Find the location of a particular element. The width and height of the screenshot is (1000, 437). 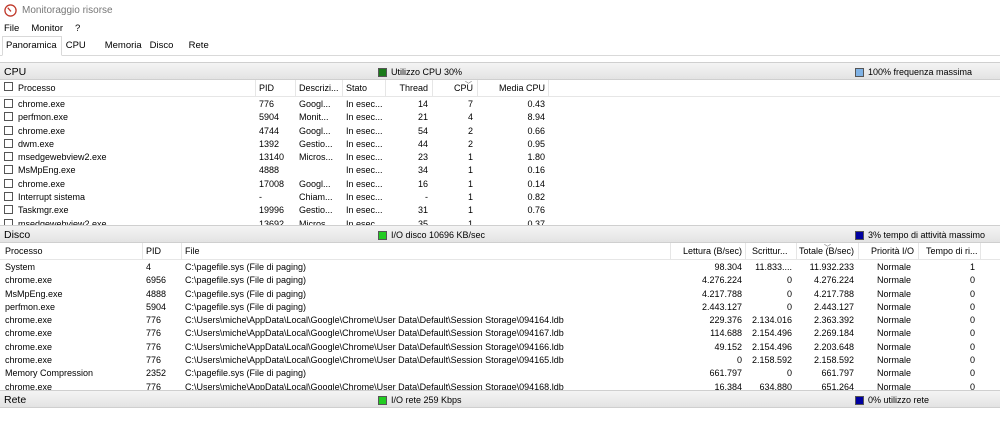

col-cpu: CPU is located at coordinates (453, 88).